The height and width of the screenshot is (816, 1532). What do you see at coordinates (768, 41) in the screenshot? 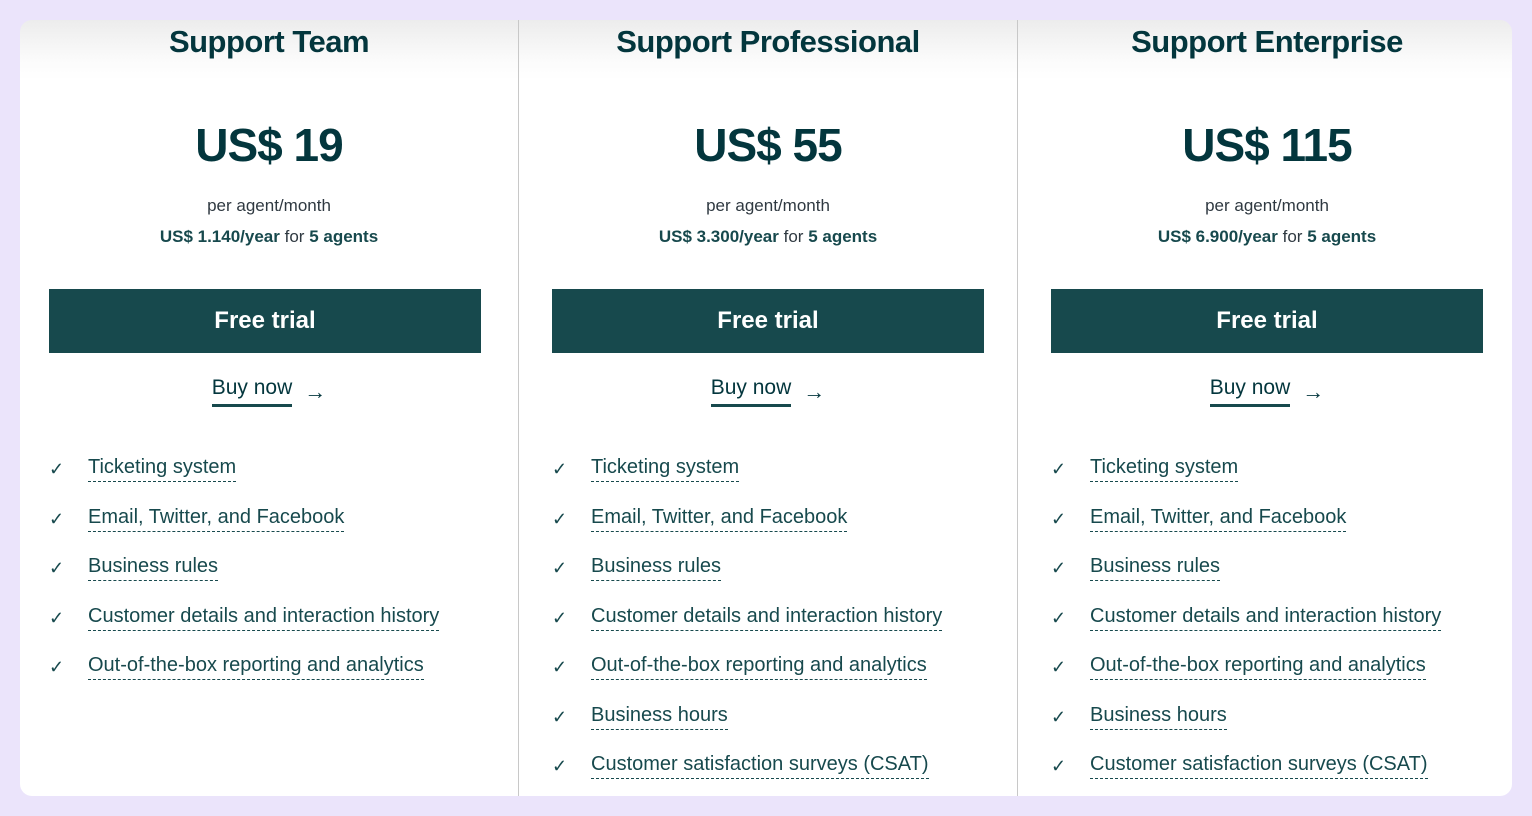
I see `plan-title: Support Professional` at bounding box center [768, 41].